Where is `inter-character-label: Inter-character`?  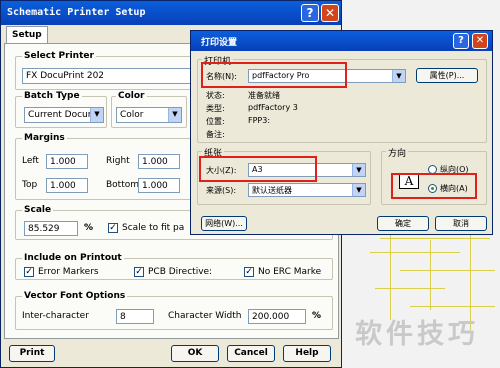
inter-character-label: Inter-character is located at coordinates (55, 316).